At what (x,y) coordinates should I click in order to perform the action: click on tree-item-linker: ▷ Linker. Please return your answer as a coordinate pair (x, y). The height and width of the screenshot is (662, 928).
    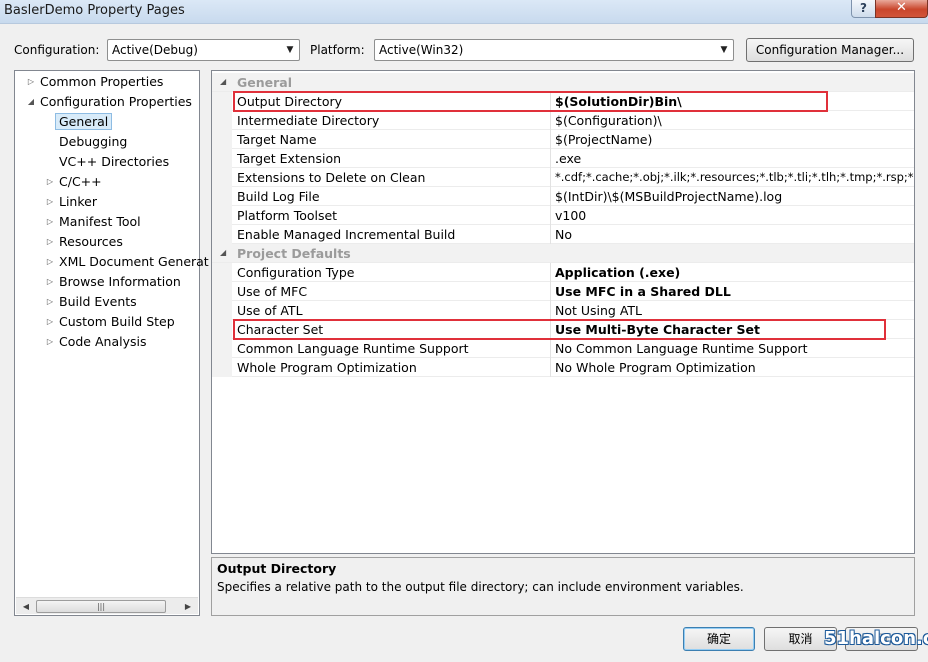
    Looking at the image, I should click on (72, 202).